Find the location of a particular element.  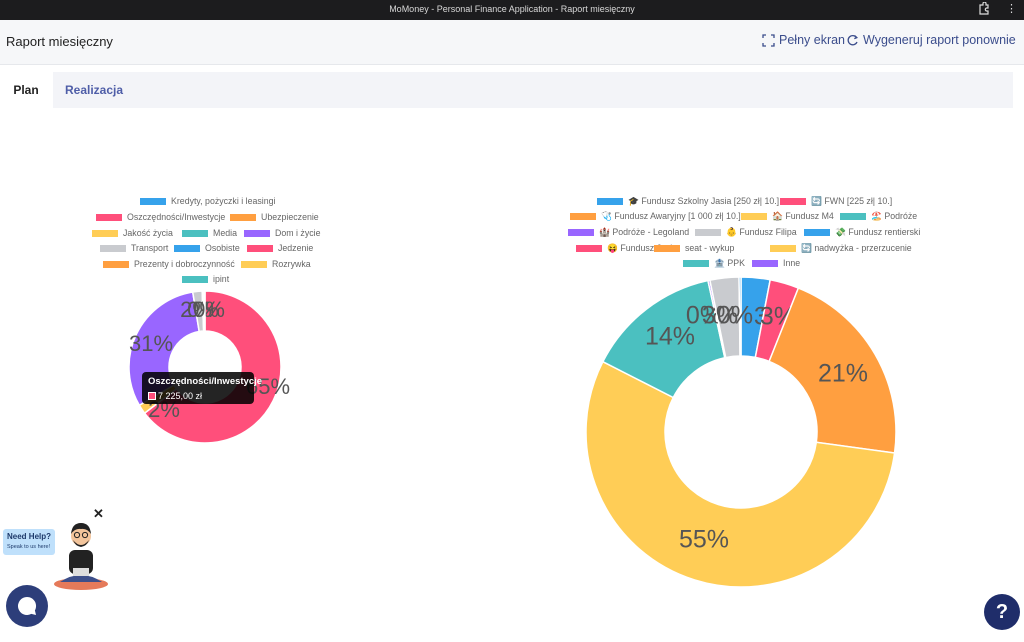

legend-label: 🔄 FWN [225 zł| 10.] is located at coordinates (851, 201).